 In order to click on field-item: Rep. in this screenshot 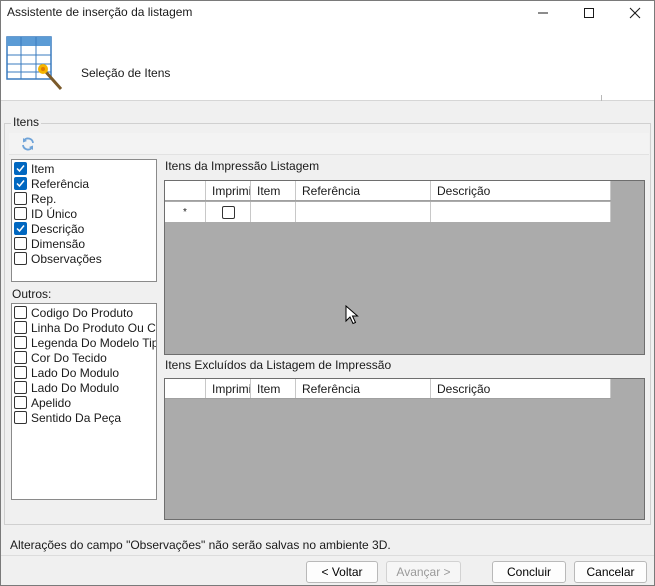, I will do `click(35, 198)`.